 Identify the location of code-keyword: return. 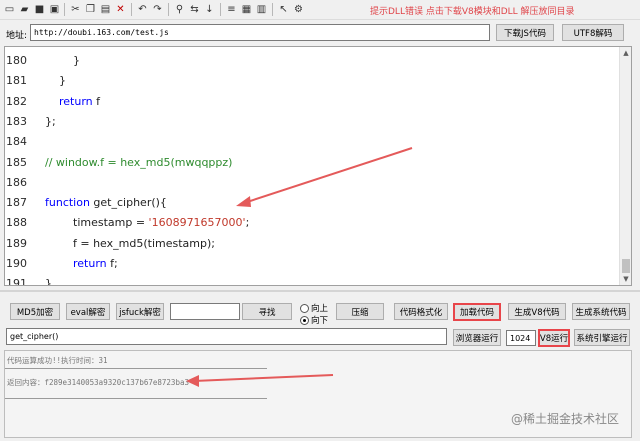
(90, 263).